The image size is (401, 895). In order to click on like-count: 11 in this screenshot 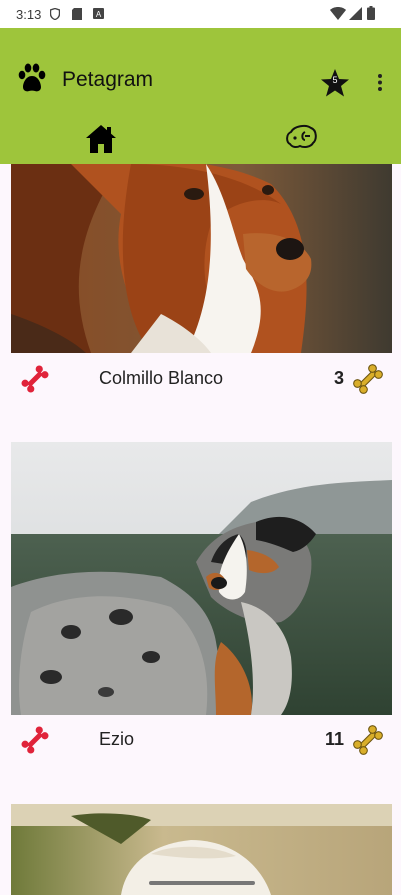, I will do `click(334, 739)`.